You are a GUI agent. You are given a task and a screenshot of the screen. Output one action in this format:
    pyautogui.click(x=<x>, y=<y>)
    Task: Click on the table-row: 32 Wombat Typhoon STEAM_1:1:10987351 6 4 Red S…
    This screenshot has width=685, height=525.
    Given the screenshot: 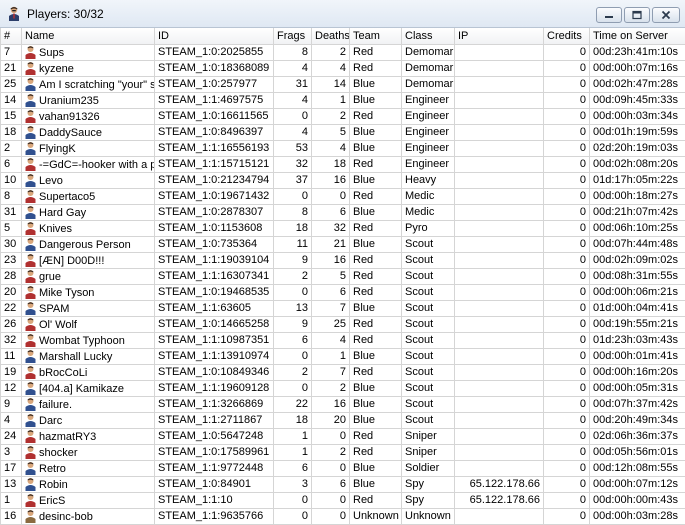 What is the action you would take?
    pyautogui.click(x=342, y=340)
    